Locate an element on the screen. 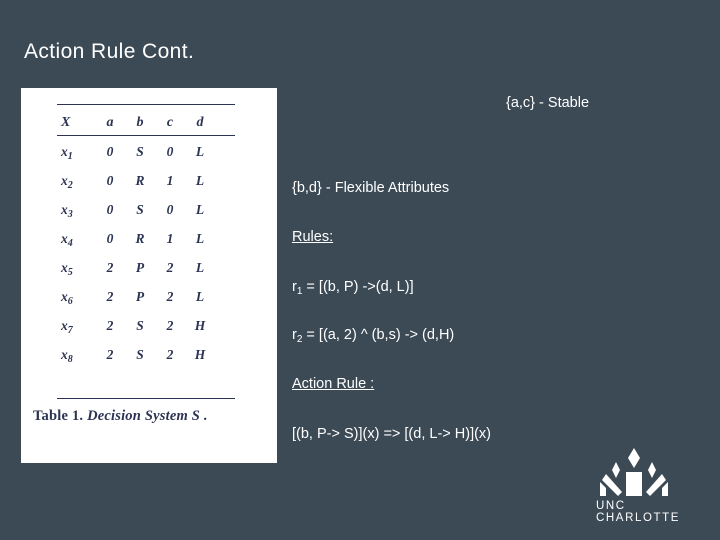 This screenshot has height=540, width=720. table-col-X: X is located at coordinates (66, 122).